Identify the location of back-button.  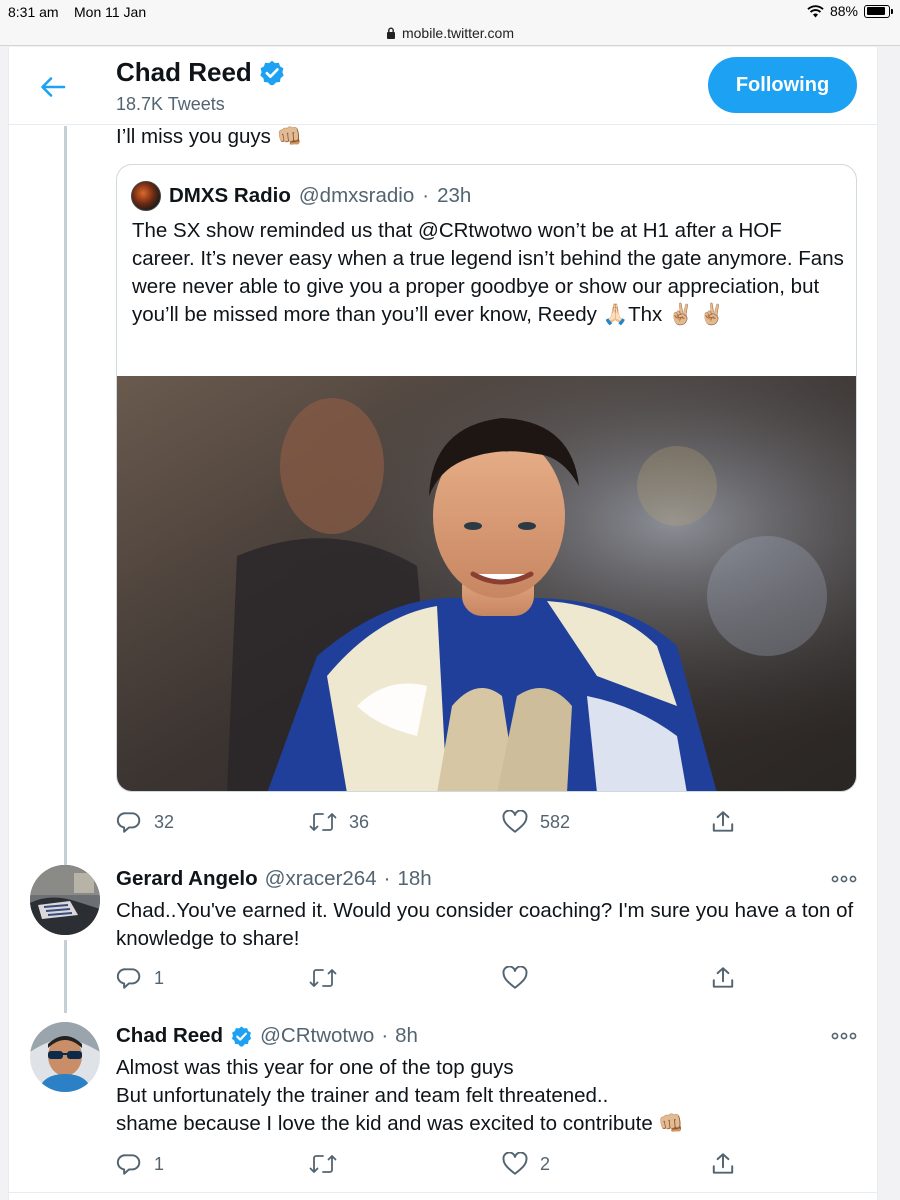
(53, 87).